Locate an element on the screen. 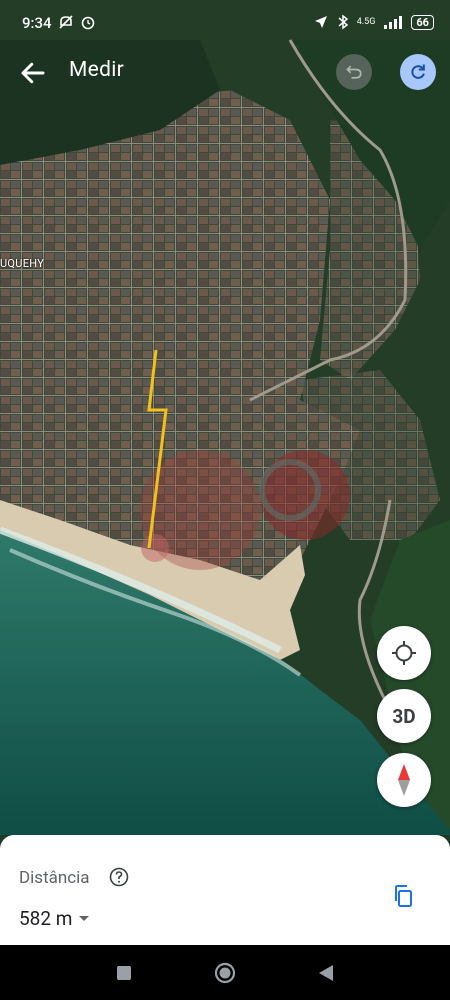 Image resolution: width=450 pixels, height=1000 pixels. recents-icon is located at coordinates (124, 973).